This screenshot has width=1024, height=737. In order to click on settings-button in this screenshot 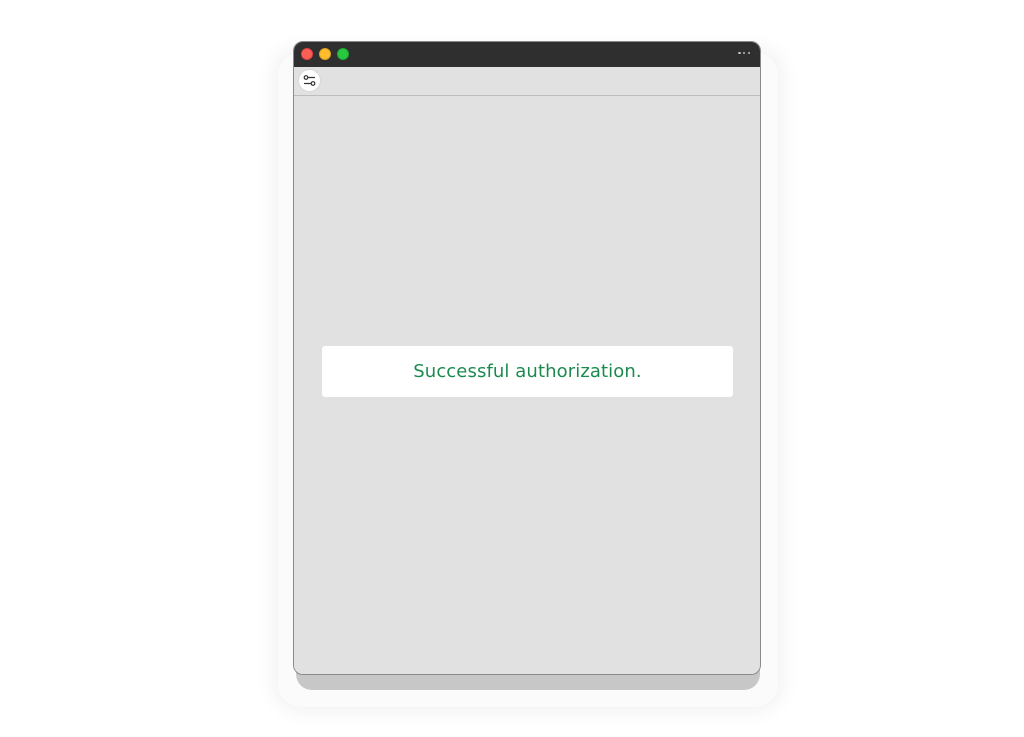, I will do `click(309, 80)`.